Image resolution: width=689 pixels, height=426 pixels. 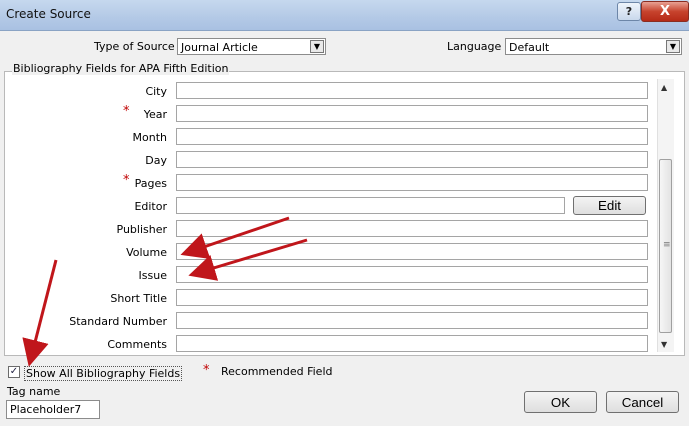 What do you see at coordinates (235, 237) in the screenshot?
I see `arrow-to-volume` at bounding box center [235, 237].